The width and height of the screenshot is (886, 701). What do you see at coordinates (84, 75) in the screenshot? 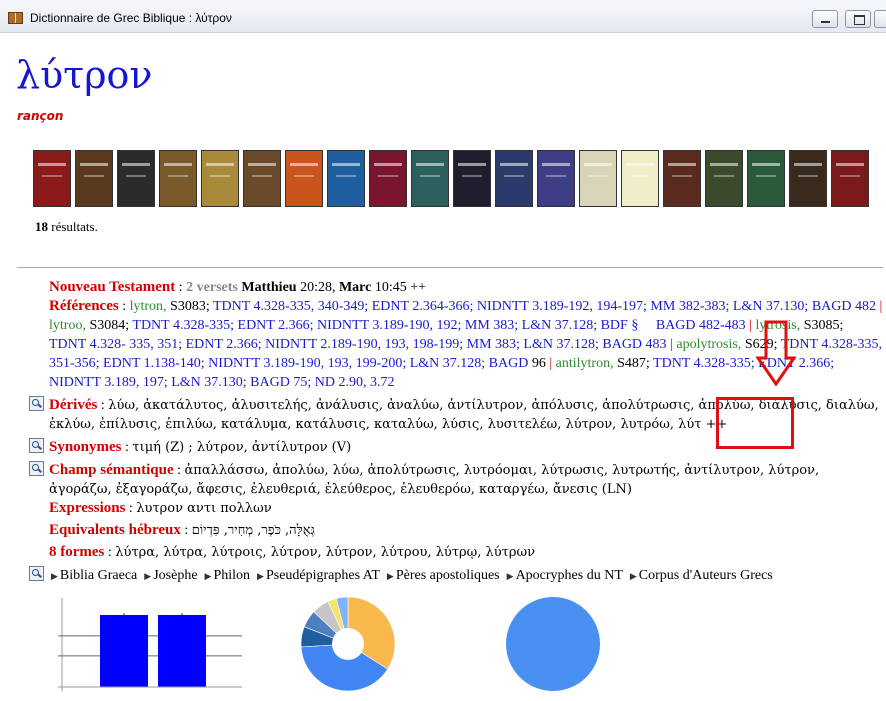
I see `headword: λύτρον` at bounding box center [84, 75].